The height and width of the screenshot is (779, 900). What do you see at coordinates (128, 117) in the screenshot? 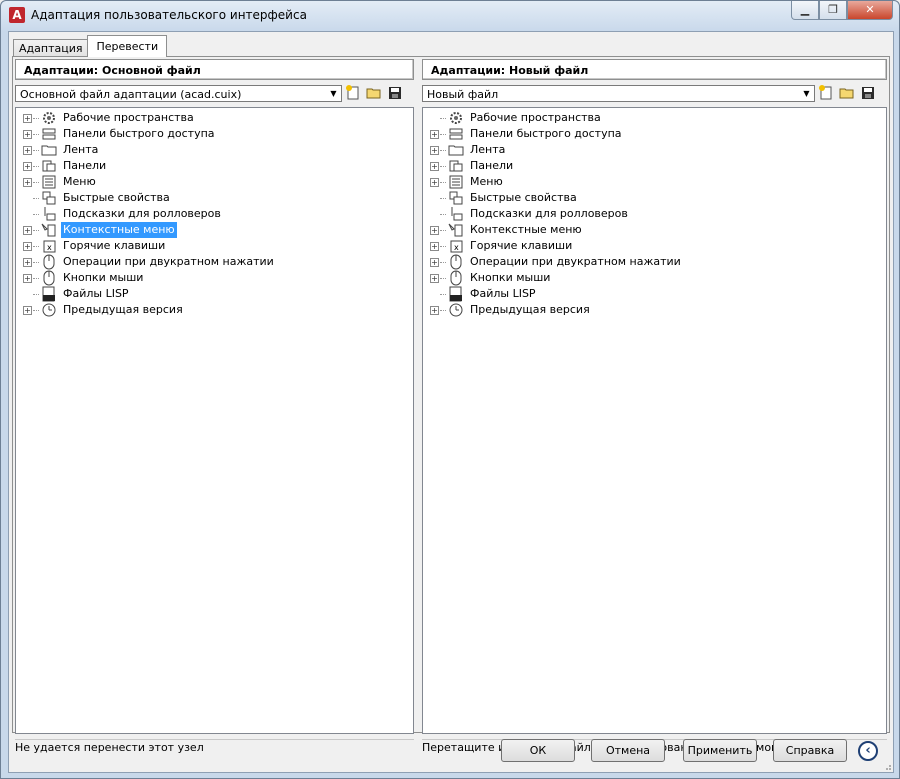
I see `tree-node-label: Рабочие пространства` at bounding box center [128, 117].